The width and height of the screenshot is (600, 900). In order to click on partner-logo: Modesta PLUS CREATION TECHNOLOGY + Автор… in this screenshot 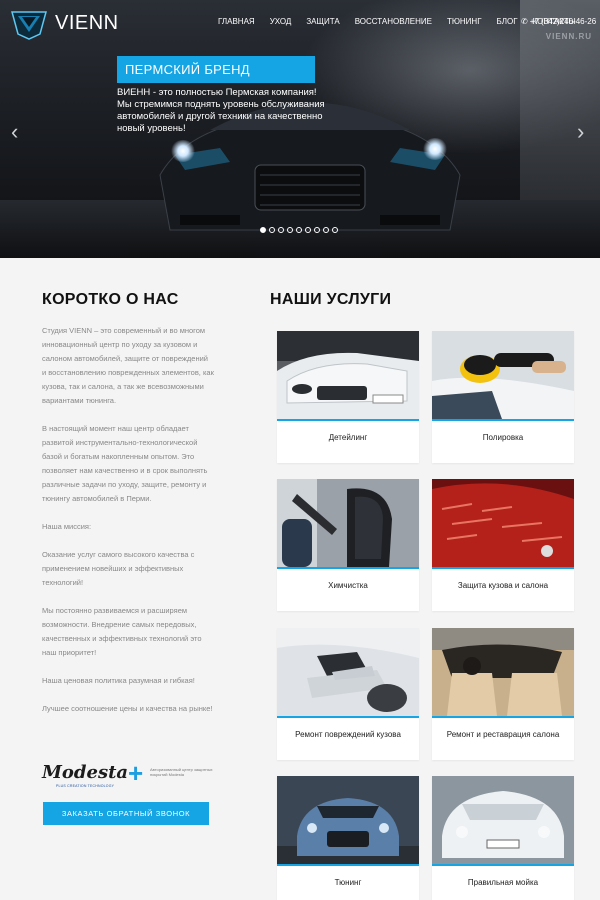, I will do `click(129, 775)`.